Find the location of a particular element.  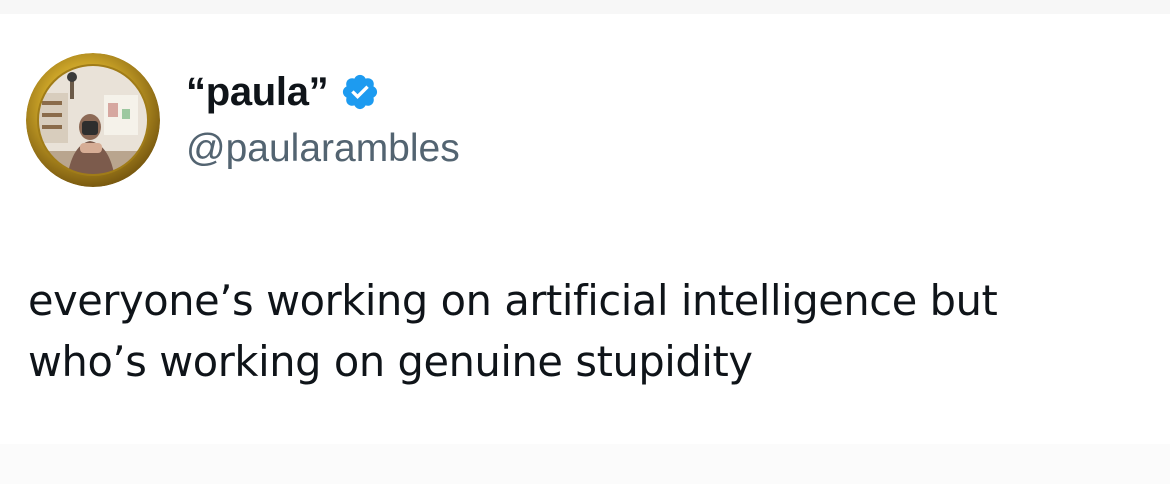

verified-badge-icon is located at coordinates (360, 92).